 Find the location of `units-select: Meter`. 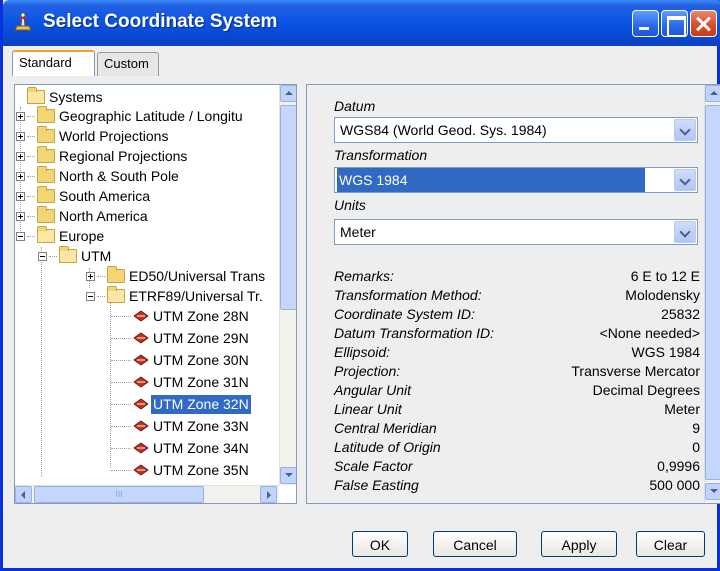

units-select: Meter is located at coordinates (516, 232).